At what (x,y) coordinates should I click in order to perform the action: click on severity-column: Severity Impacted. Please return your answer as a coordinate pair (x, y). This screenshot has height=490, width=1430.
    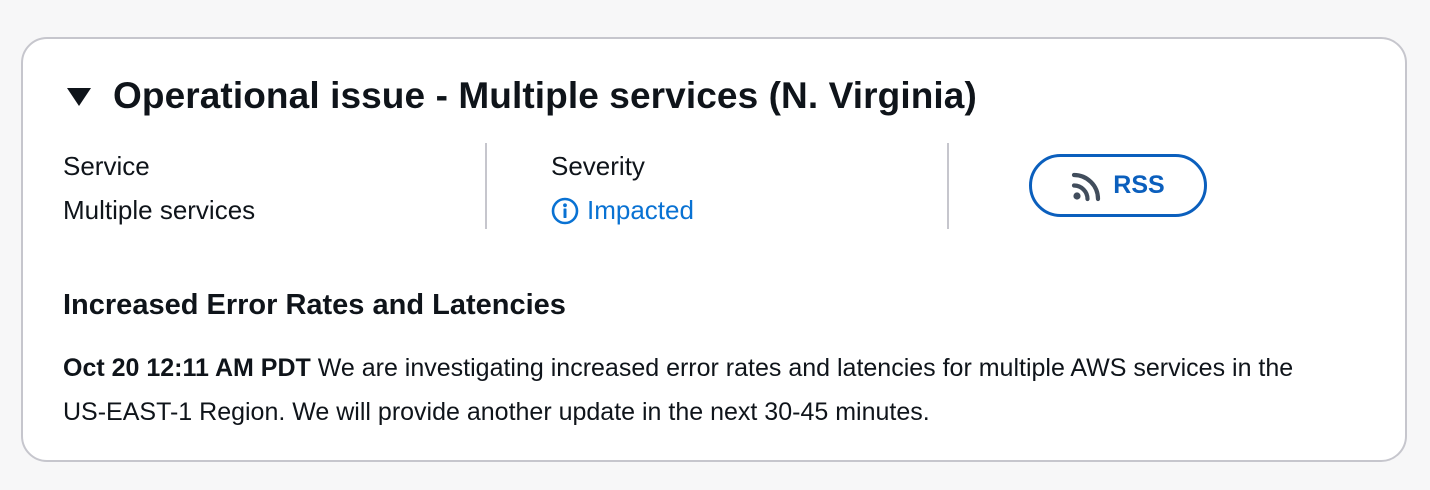
    Looking at the image, I should click on (717, 186).